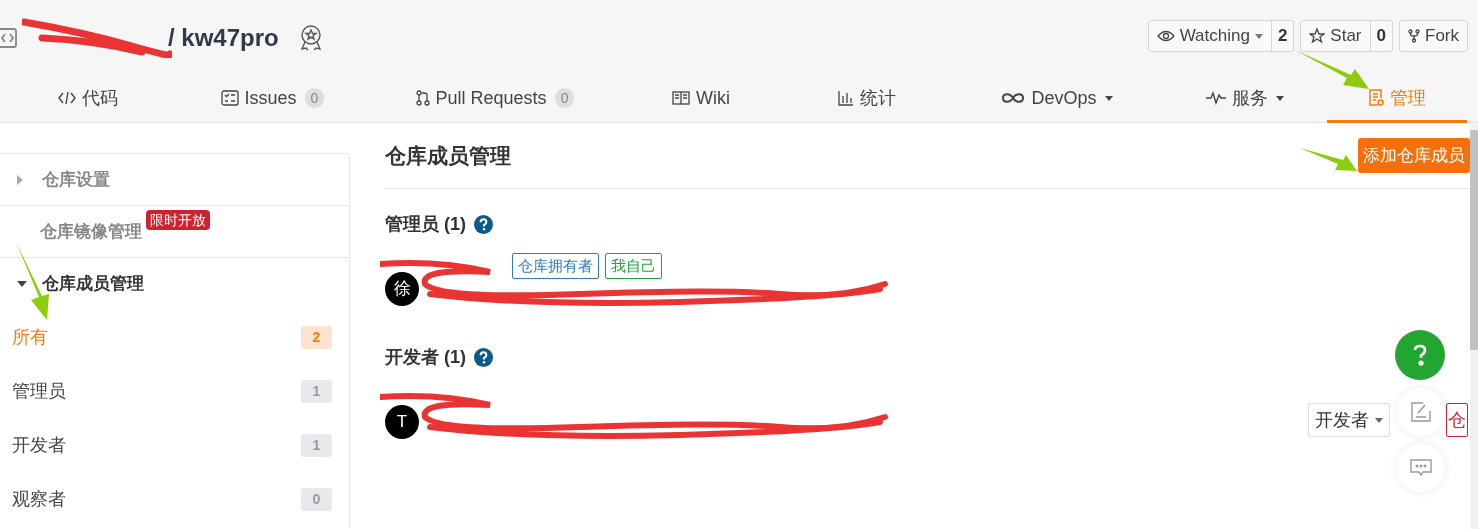 This screenshot has width=1478, height=529. What do you see at coordinates (223, 38) in the screenshot?
I see `repo-path: / kw47pro` at bounding box center [223, 38].